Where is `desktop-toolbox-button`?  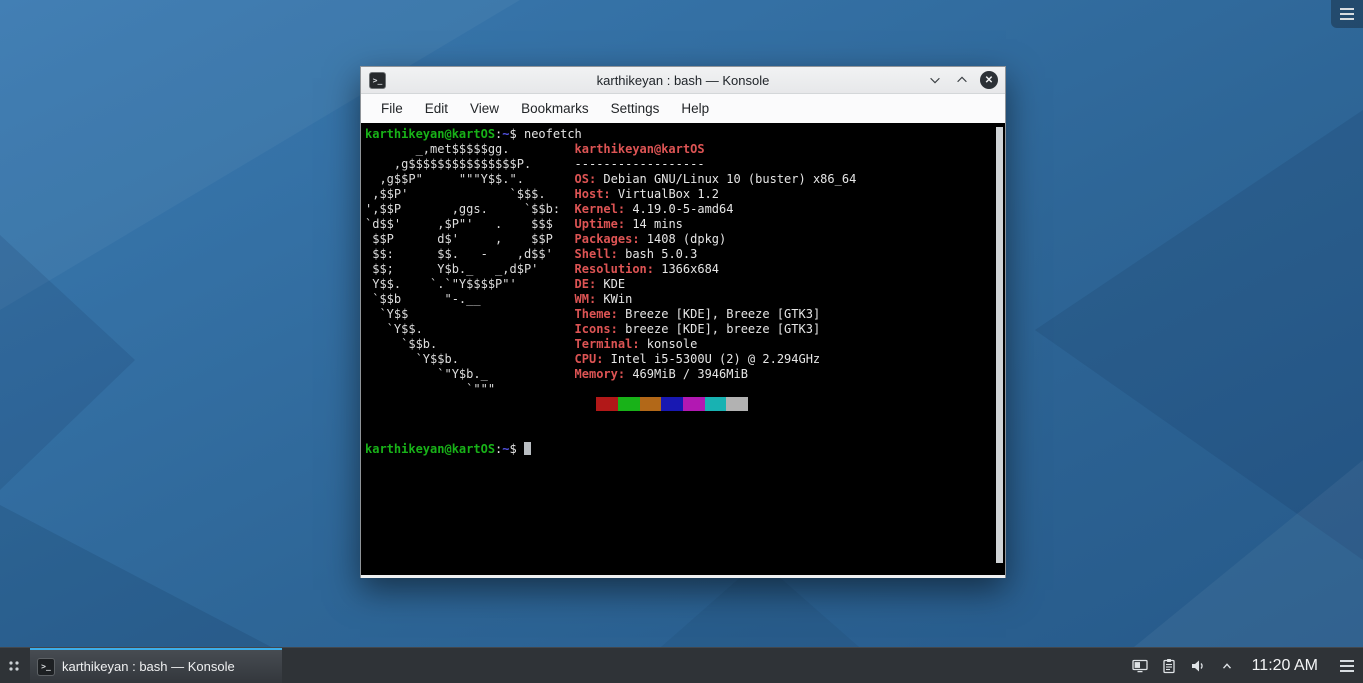 desktop-toolbox-button is located at coordinates (1347, 14).